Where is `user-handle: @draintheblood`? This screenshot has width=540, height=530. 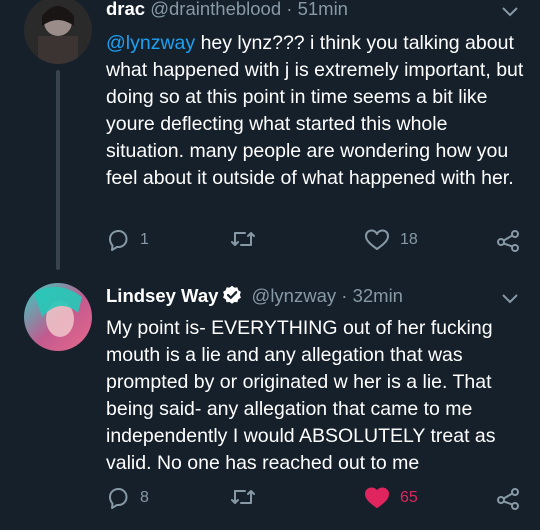
user-handle: @draintheblood is located at coordinates (215, 9).